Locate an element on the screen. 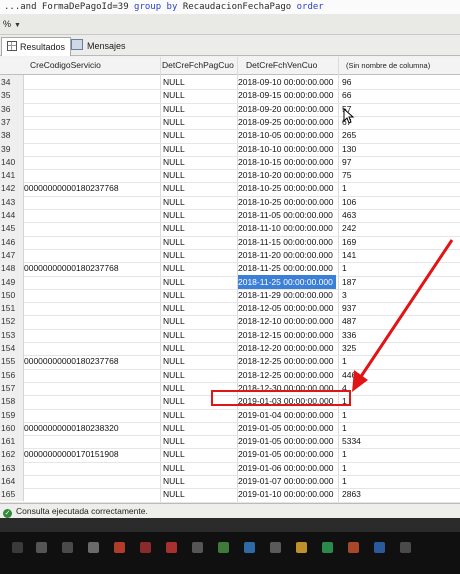 The height and width of the screenshot is (574, 460). monitor-bezel is located at coordinates (230, 525).